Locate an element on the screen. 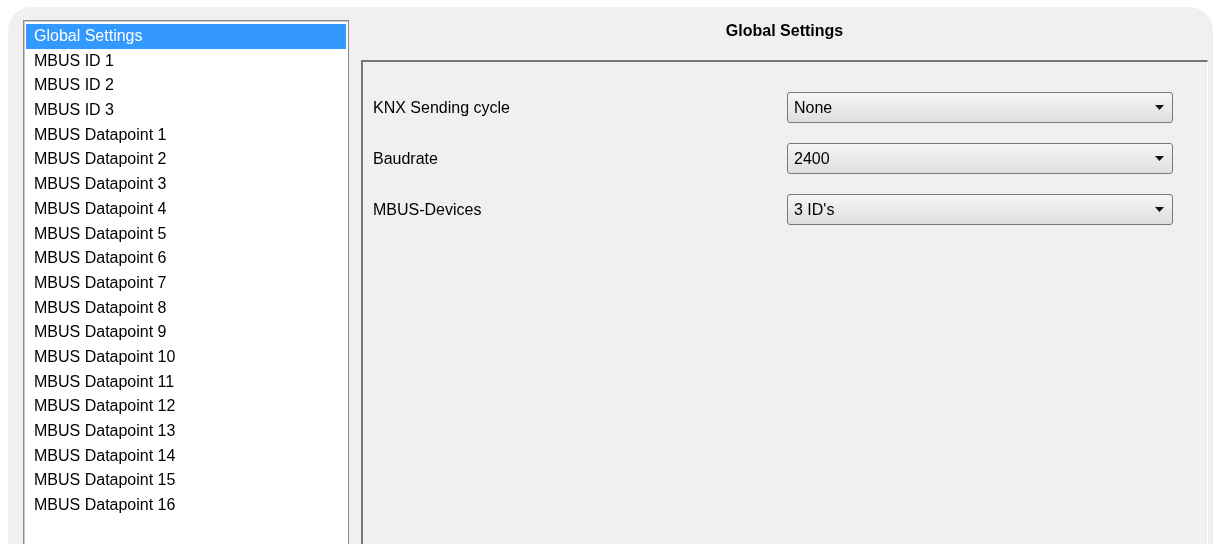 The height and width of the screenshot is (544, 1215). navigation-item: MBUS Datapoint 16 is located at coordinates (186, 505).